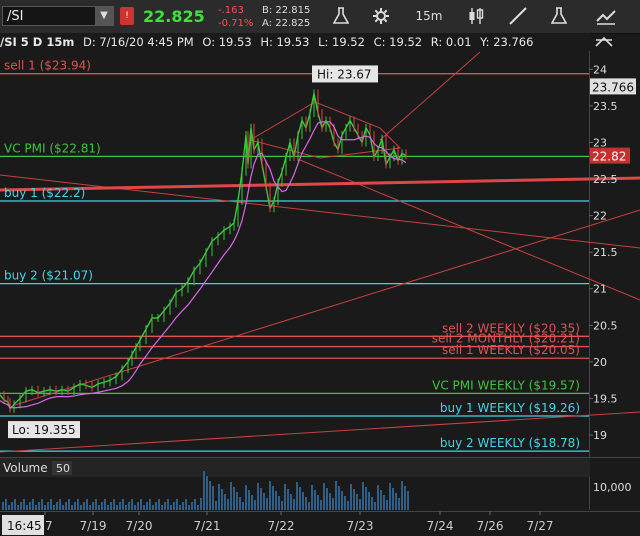 This screenshot has width=640, height=536. I want to click on x-tick-label: 7/23, so click(360, 526).